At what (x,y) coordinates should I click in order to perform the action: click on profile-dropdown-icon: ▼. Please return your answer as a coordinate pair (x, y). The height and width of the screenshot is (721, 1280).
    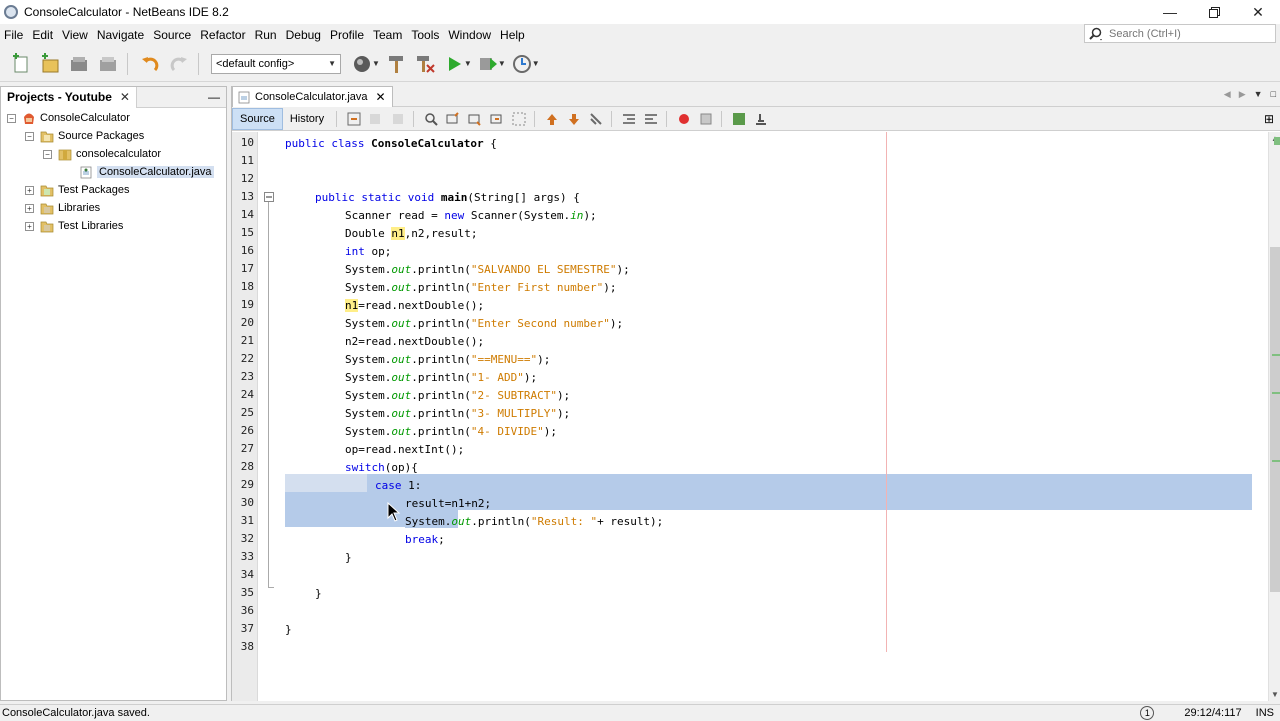
    Looking at the image, I should click on (536, 63).